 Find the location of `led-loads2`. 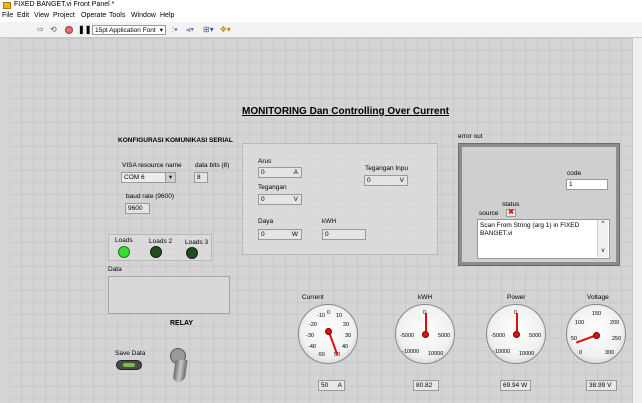

led-loads2 is located at coordinates (156, 252).